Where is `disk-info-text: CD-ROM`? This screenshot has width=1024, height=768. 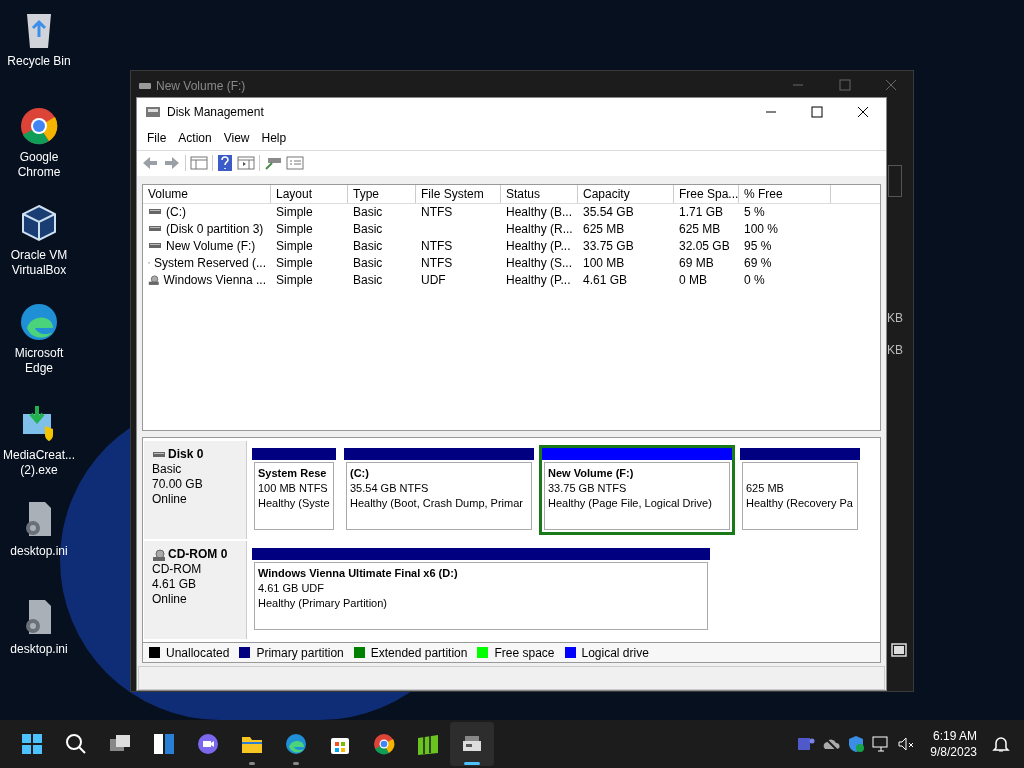
disk-info-text: CD-ROM is located at coordinates (177, 570).